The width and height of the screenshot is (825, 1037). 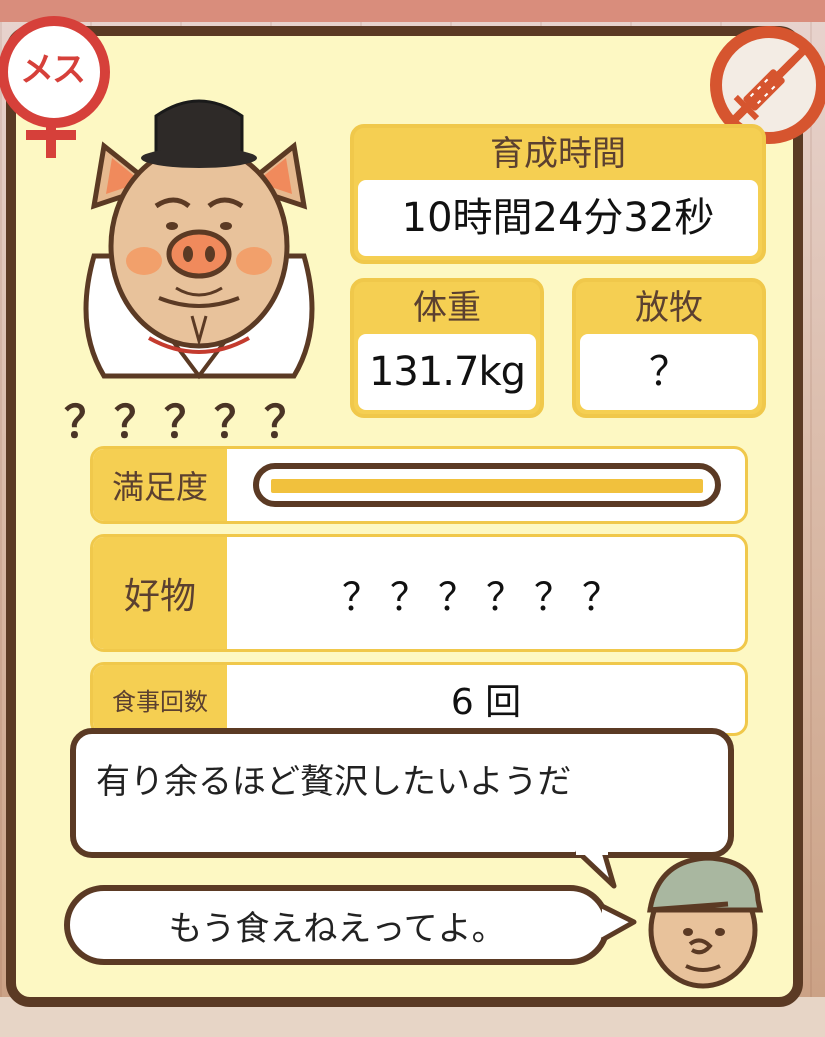 I want to click on satisfaction-bar-fill, so click(x=487, y=486).